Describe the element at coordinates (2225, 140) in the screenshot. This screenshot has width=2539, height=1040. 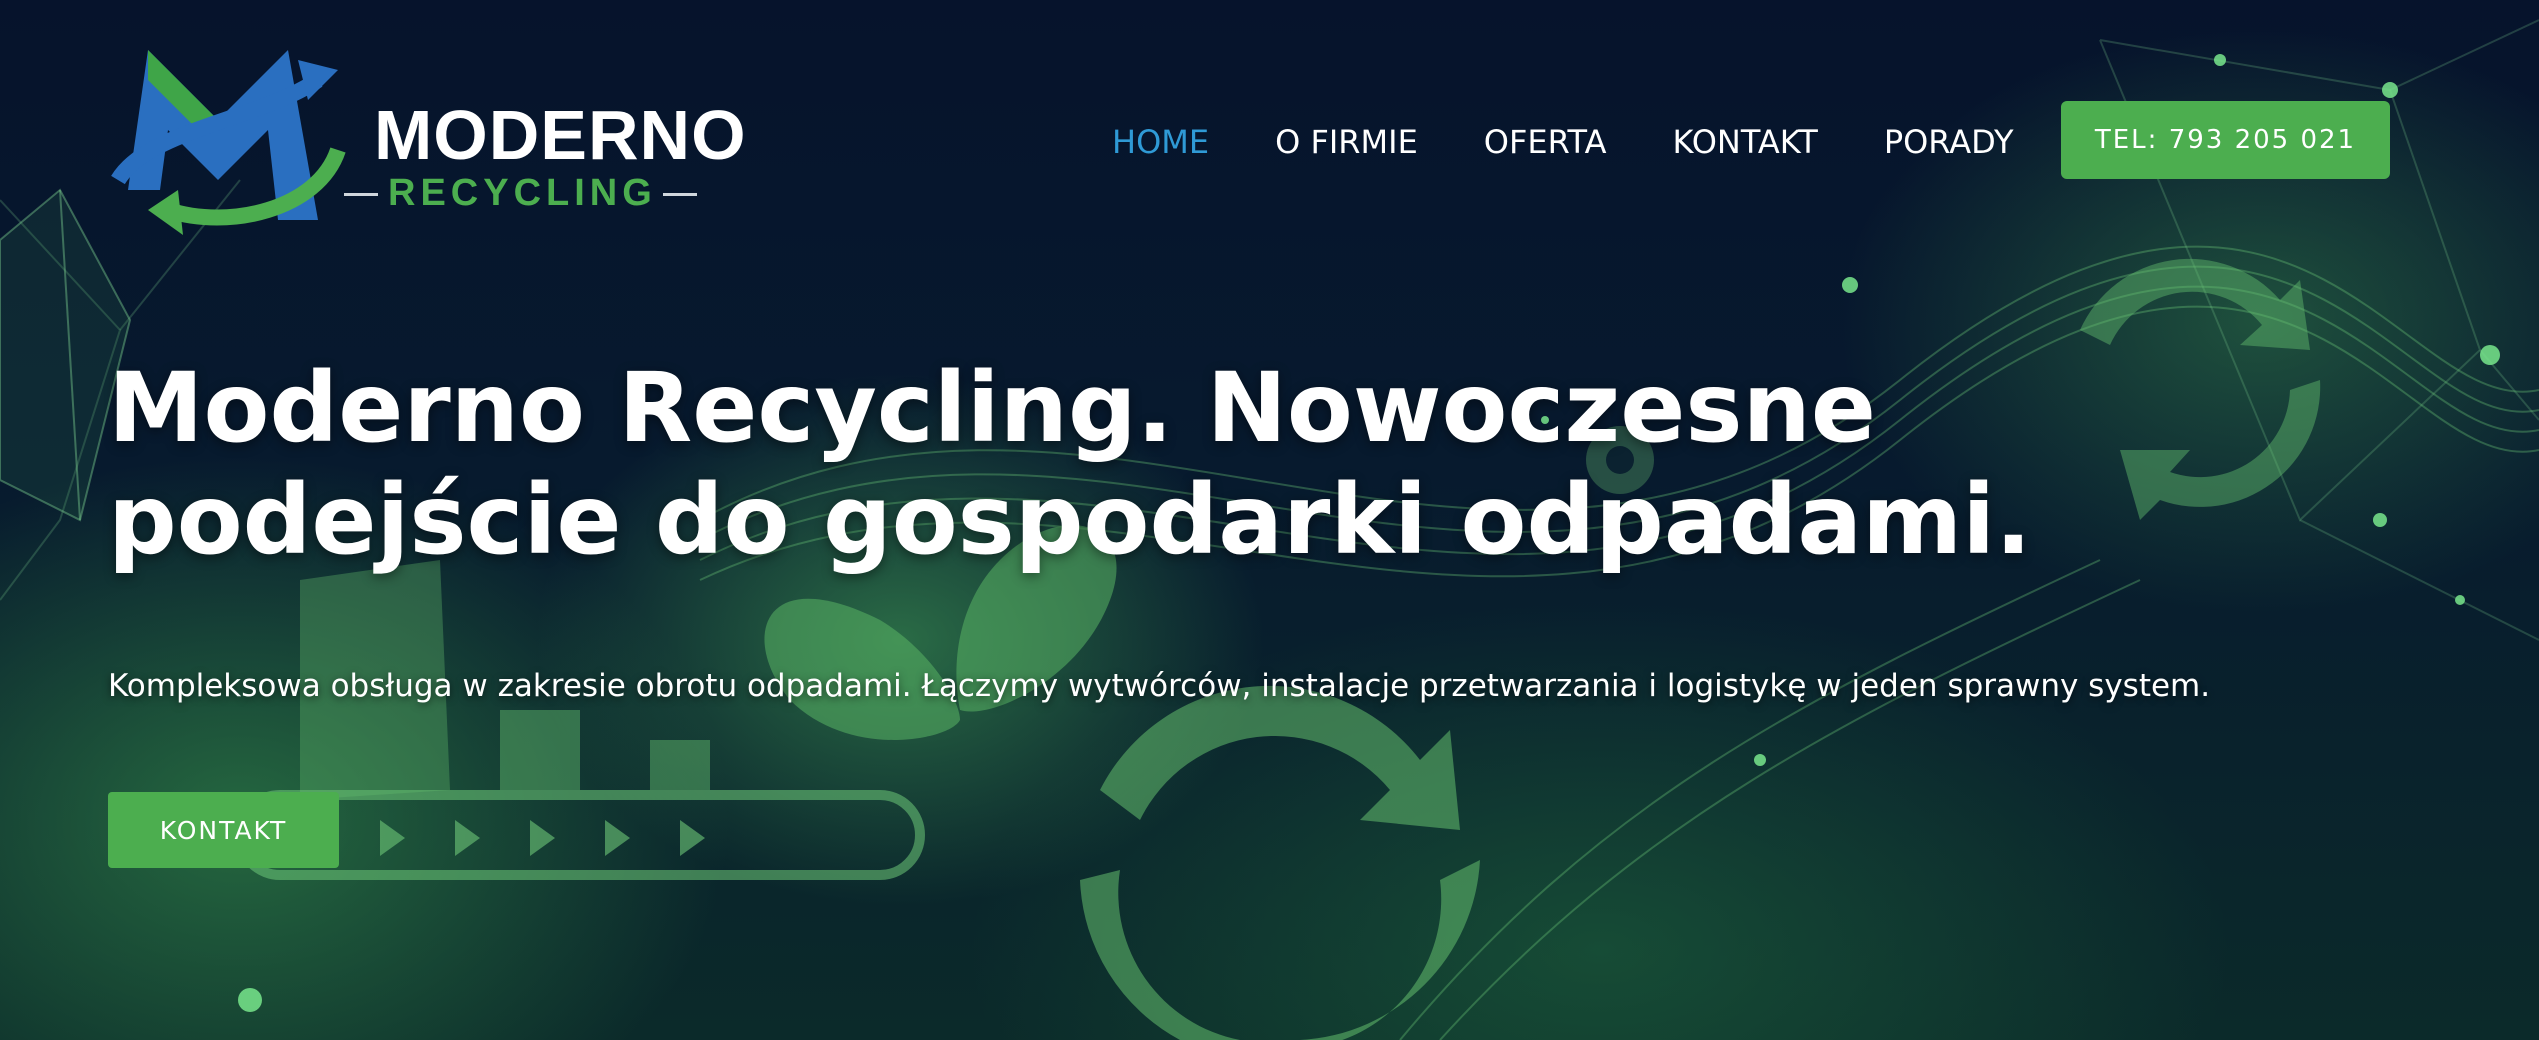
I see `phone-button: TEL: 793 205 021` at that location.